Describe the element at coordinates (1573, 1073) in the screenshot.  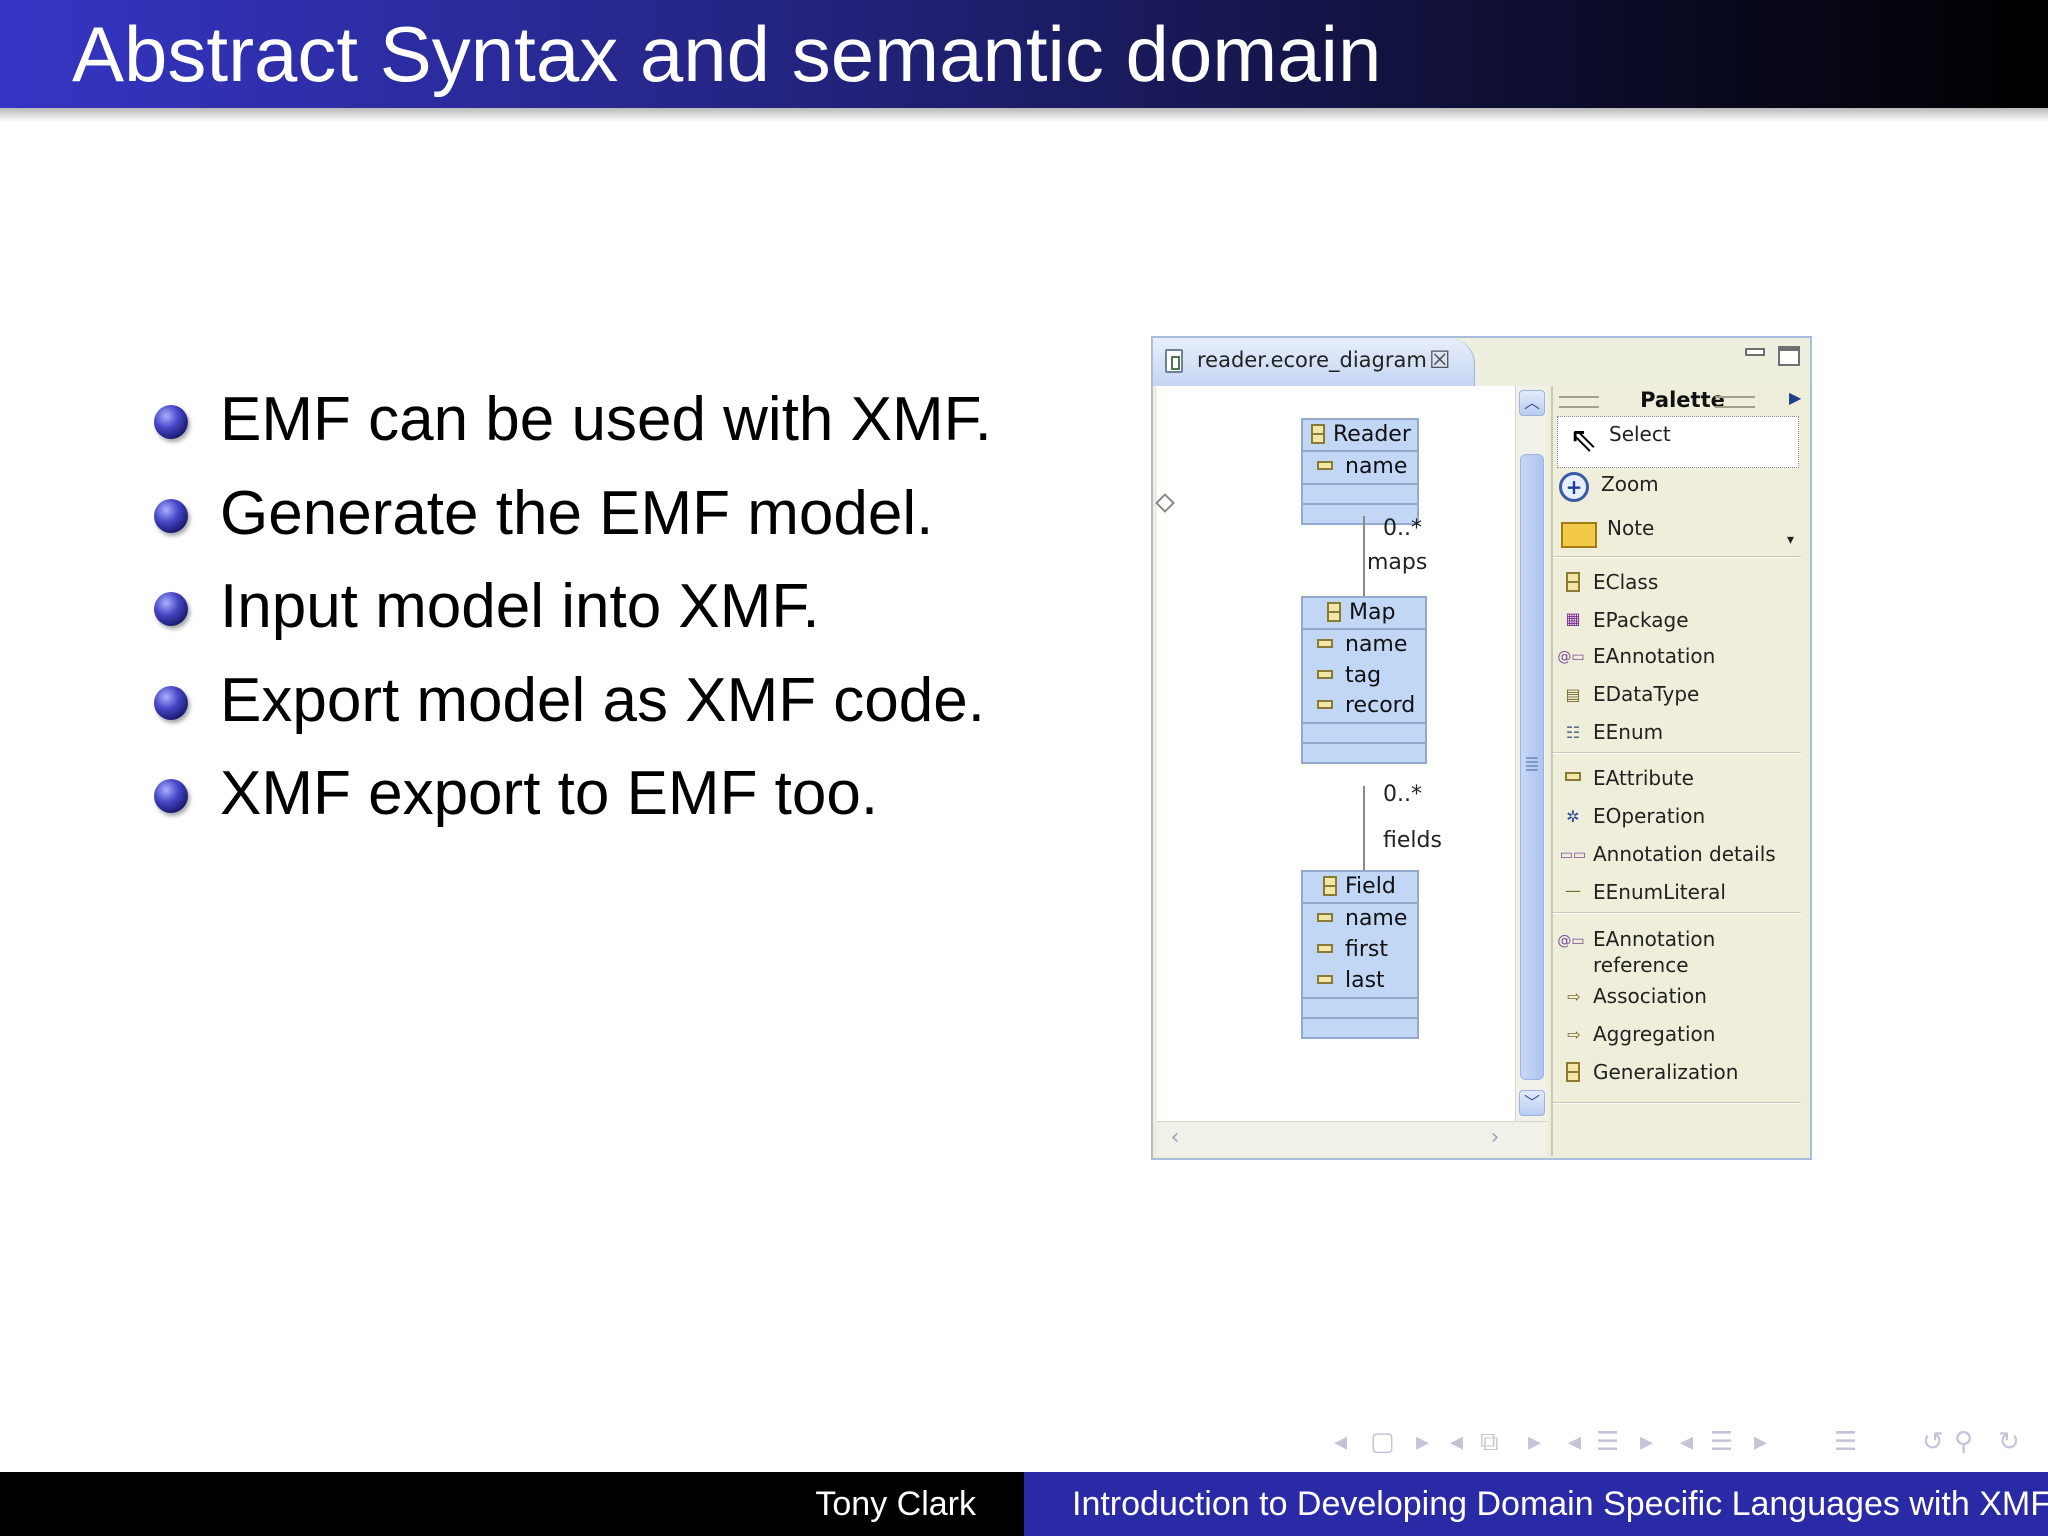
I see `generalization-icon` at that location.